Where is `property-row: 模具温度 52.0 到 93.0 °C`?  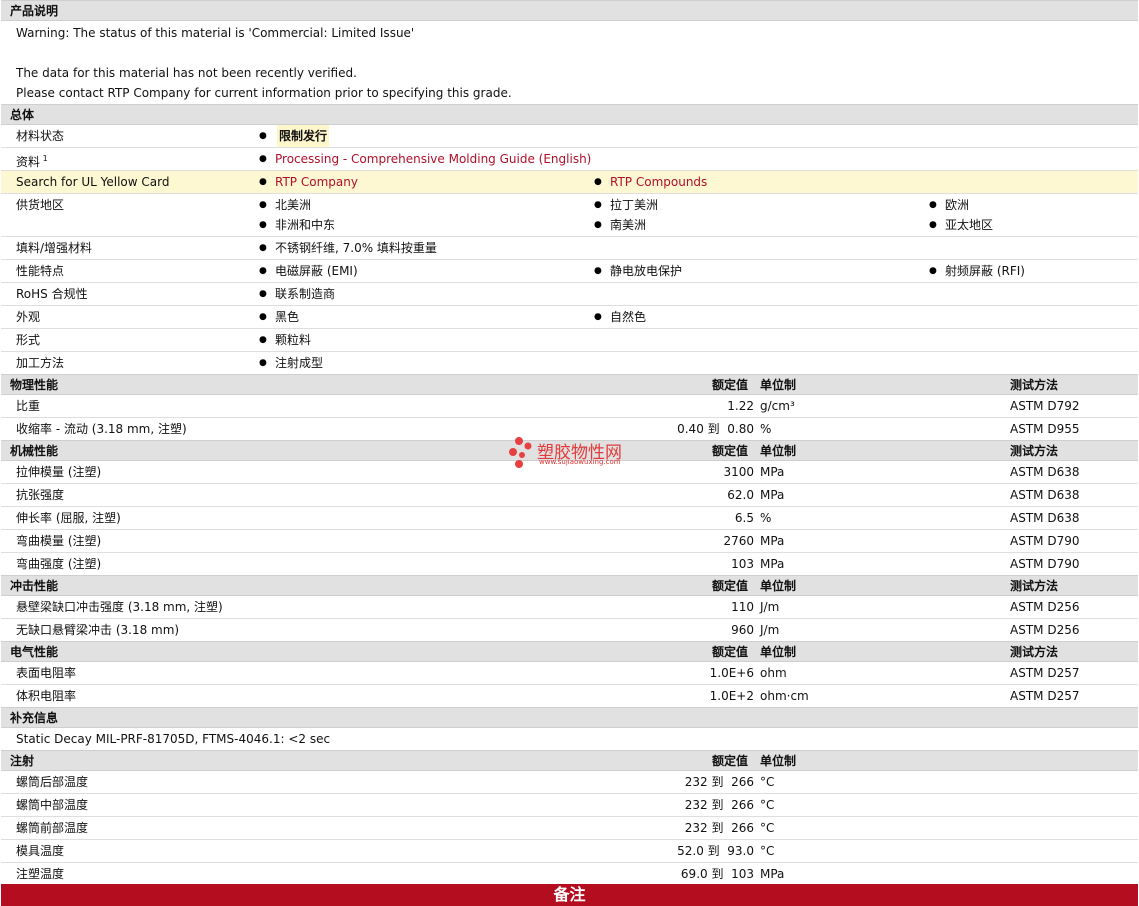
property-row: 模具温度 52.0 到 93.0 °C is located at coordinates (569, 851).